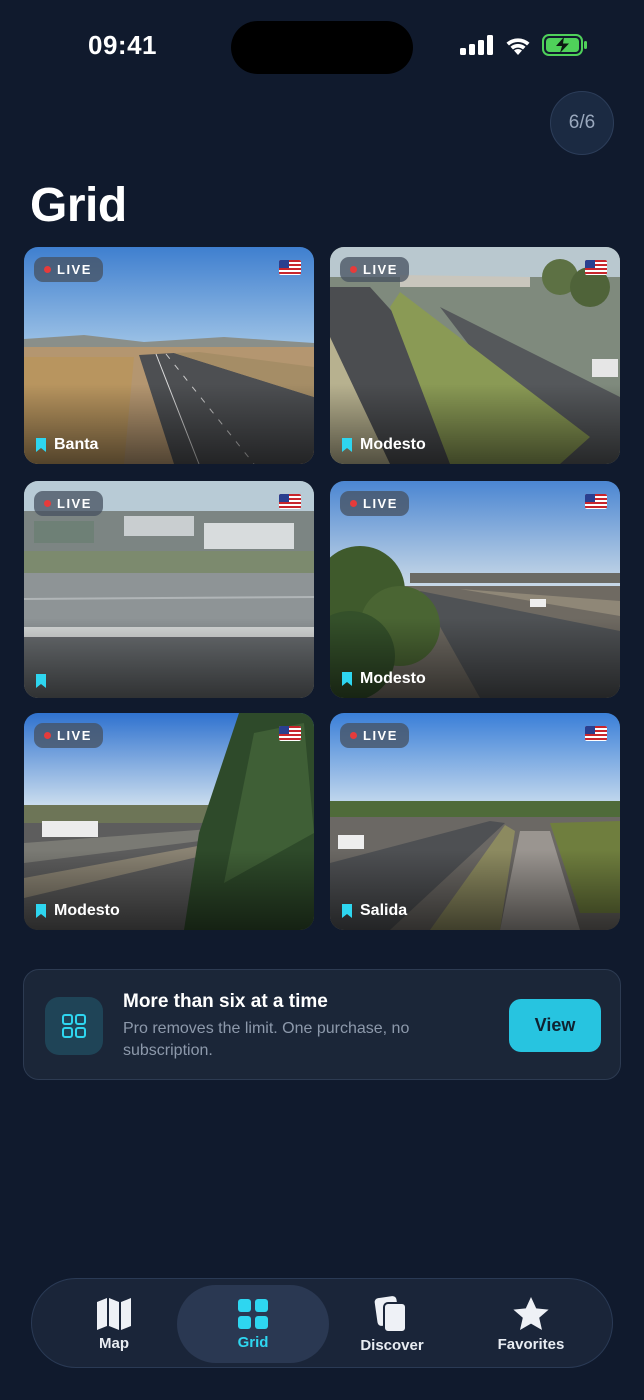  What do you see at coordinates (169, 589) in the screenshot?
I see `camera-tile: LIVE` at bounding box center [169, 589].